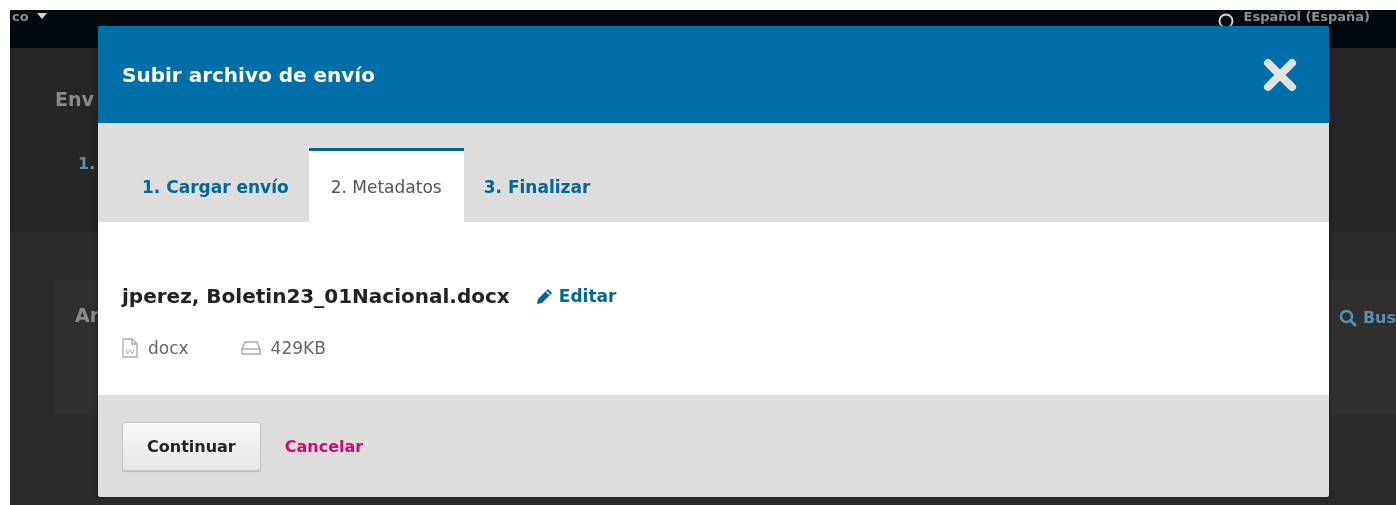  I want to click on file-size: 429KB, so click(298, 348).